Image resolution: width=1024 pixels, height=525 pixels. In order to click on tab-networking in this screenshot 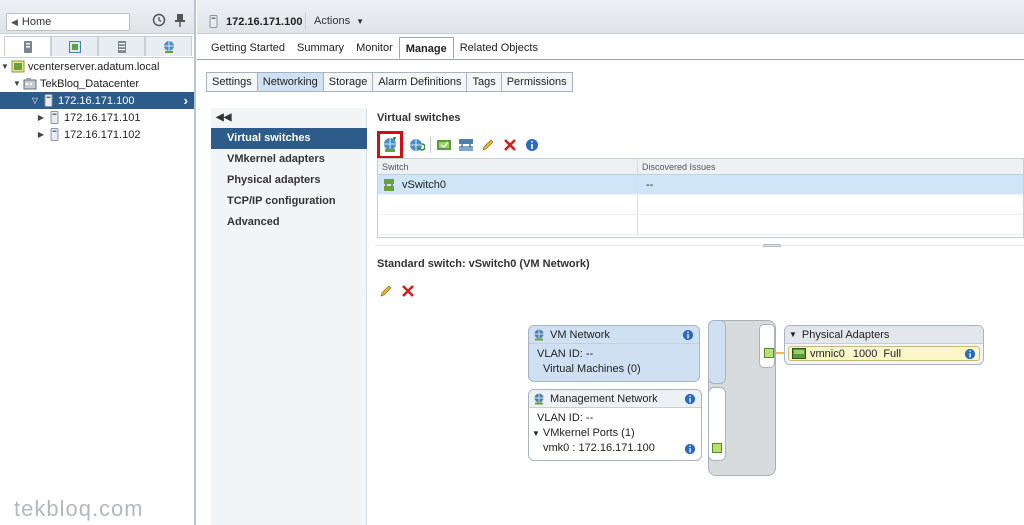, I will do `click(168, 46)`.